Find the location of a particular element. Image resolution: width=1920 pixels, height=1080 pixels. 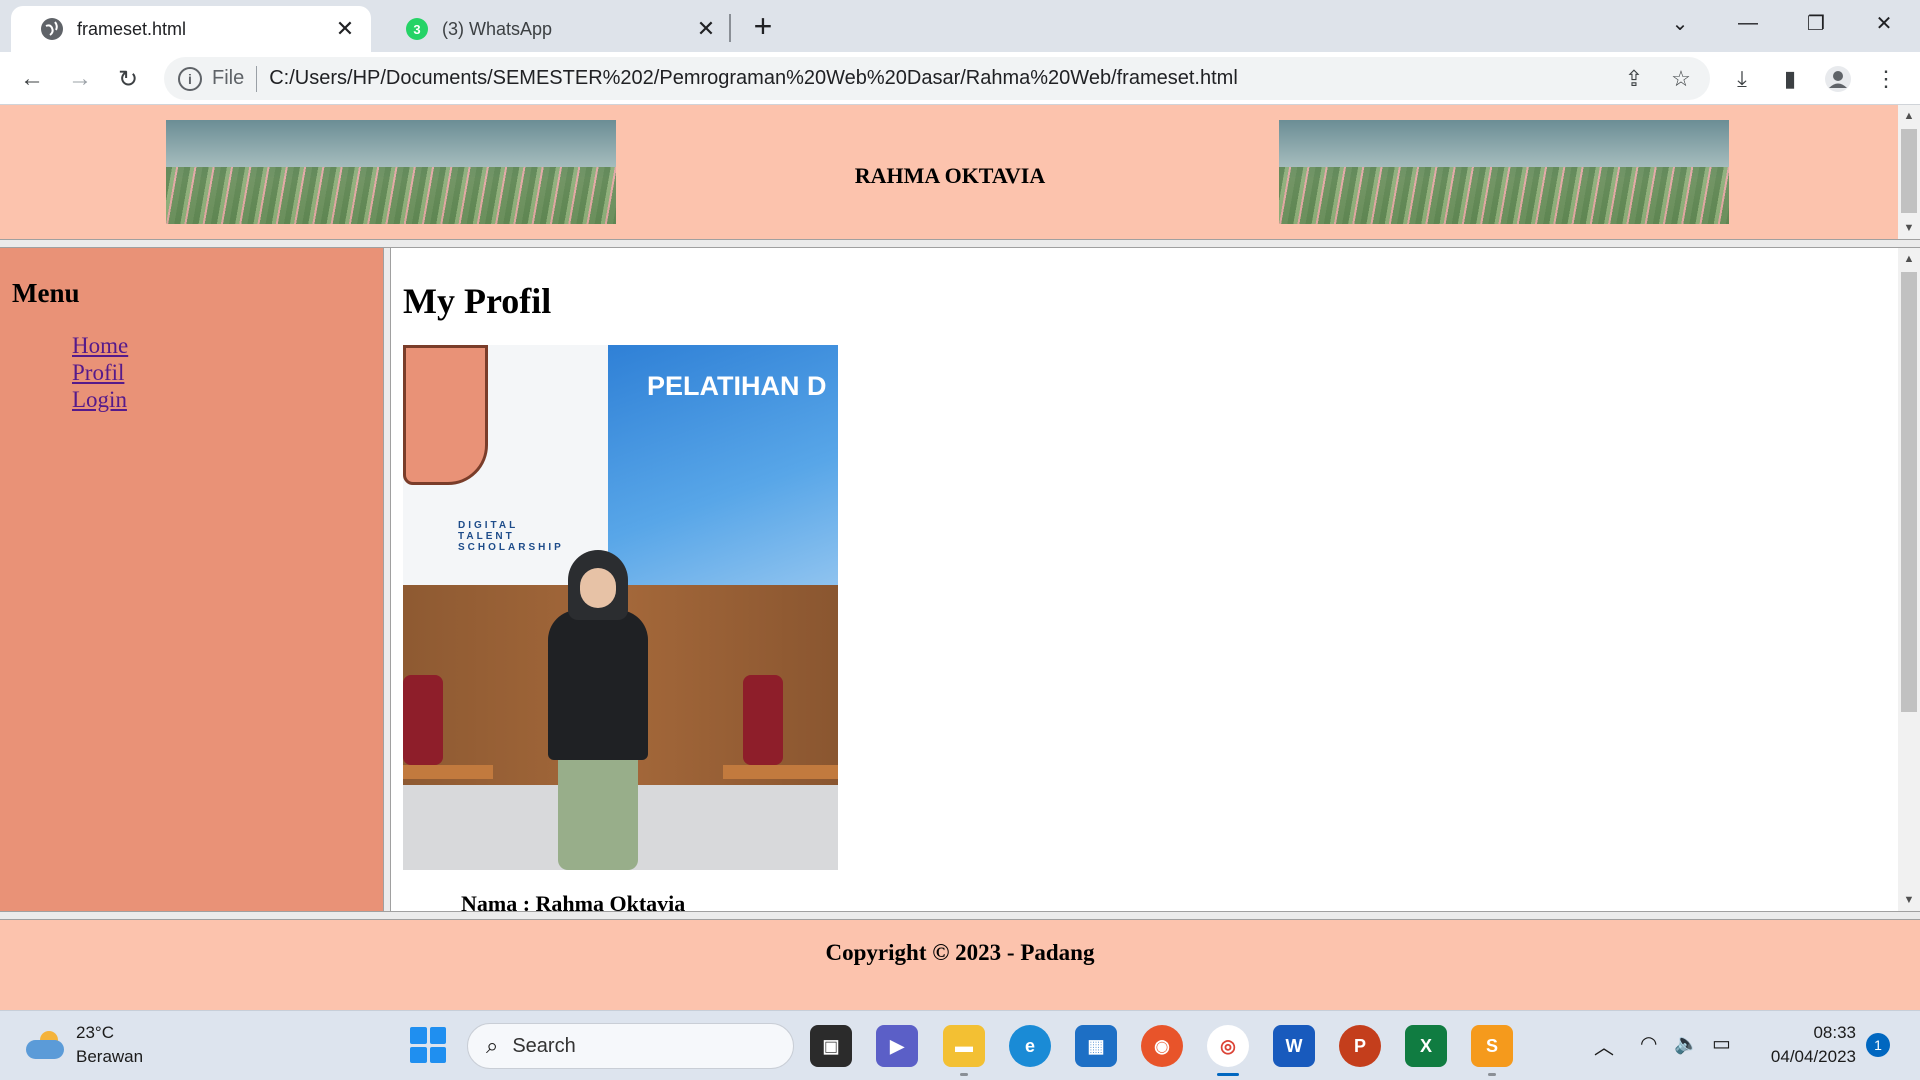

clock-date: 04/04/2023 is located at coordinates (1813, 1056).